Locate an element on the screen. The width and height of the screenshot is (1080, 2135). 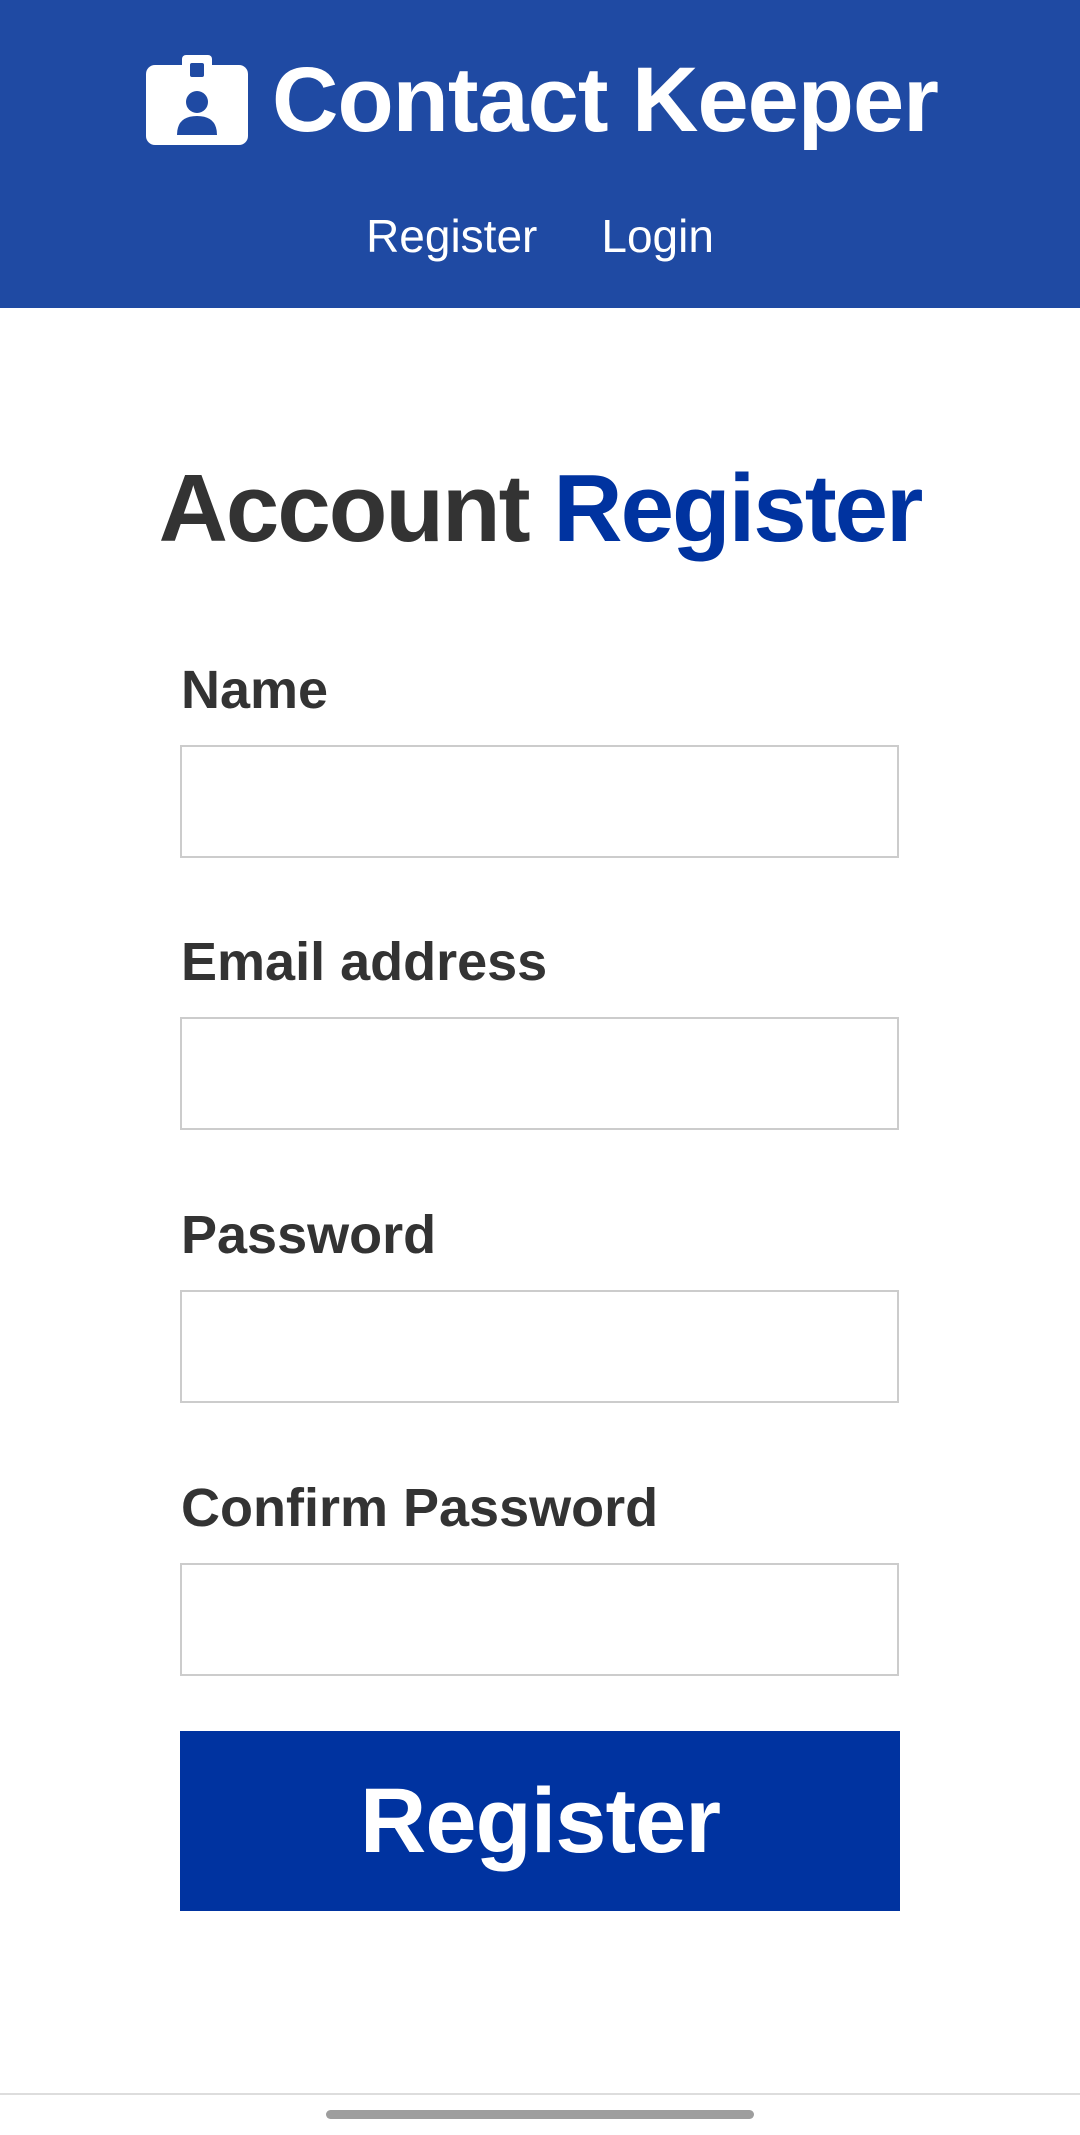
confirm-password-input is located at coordinates (539, 1619).